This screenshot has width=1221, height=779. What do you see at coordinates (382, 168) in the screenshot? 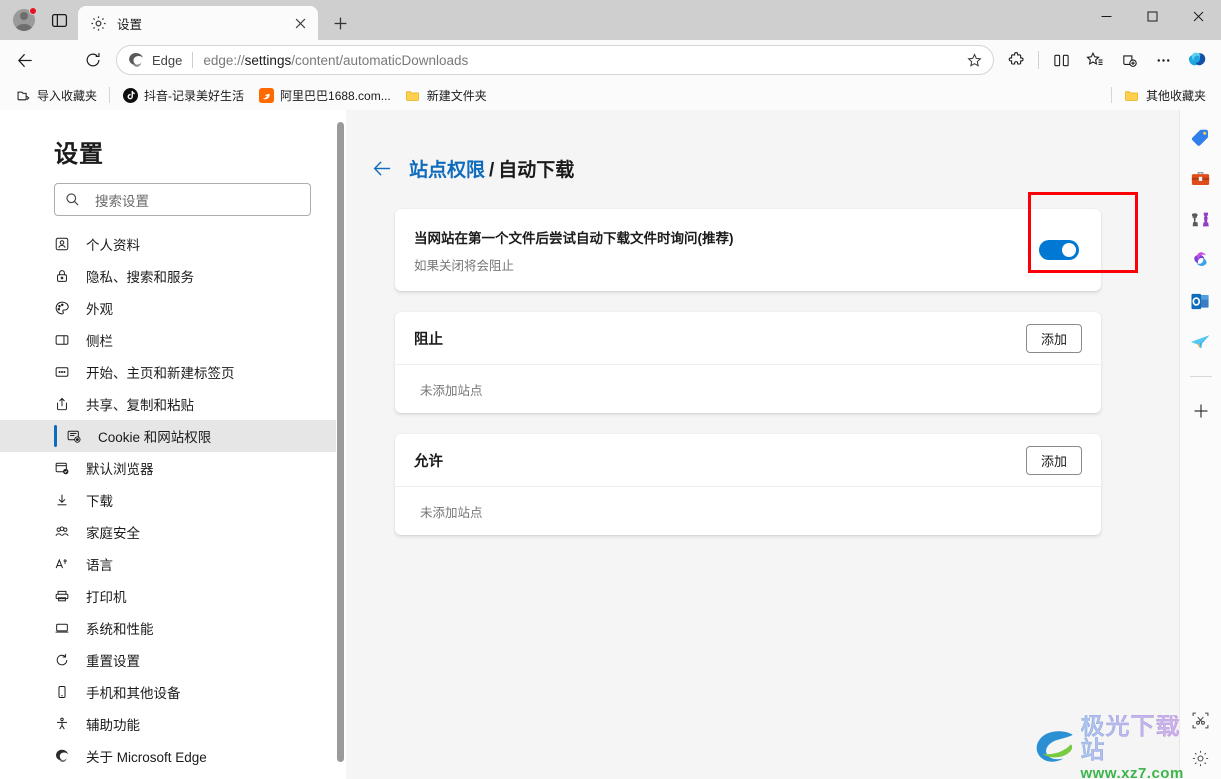
I see `back-arrow-icon` at bounding box center [382, 168].